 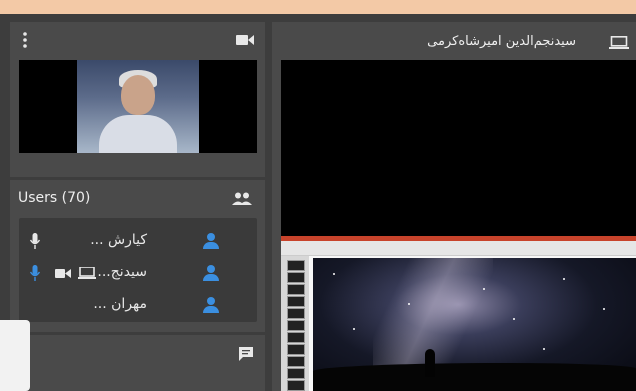 I want to click on side-drawer-tab, so click(x=15, y=355).